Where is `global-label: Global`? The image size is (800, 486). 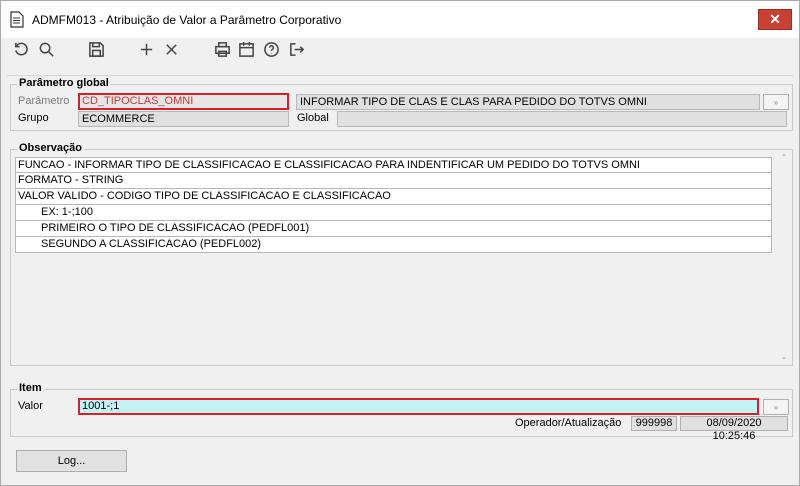
global-label: Global is located at coordinates (313, 118).